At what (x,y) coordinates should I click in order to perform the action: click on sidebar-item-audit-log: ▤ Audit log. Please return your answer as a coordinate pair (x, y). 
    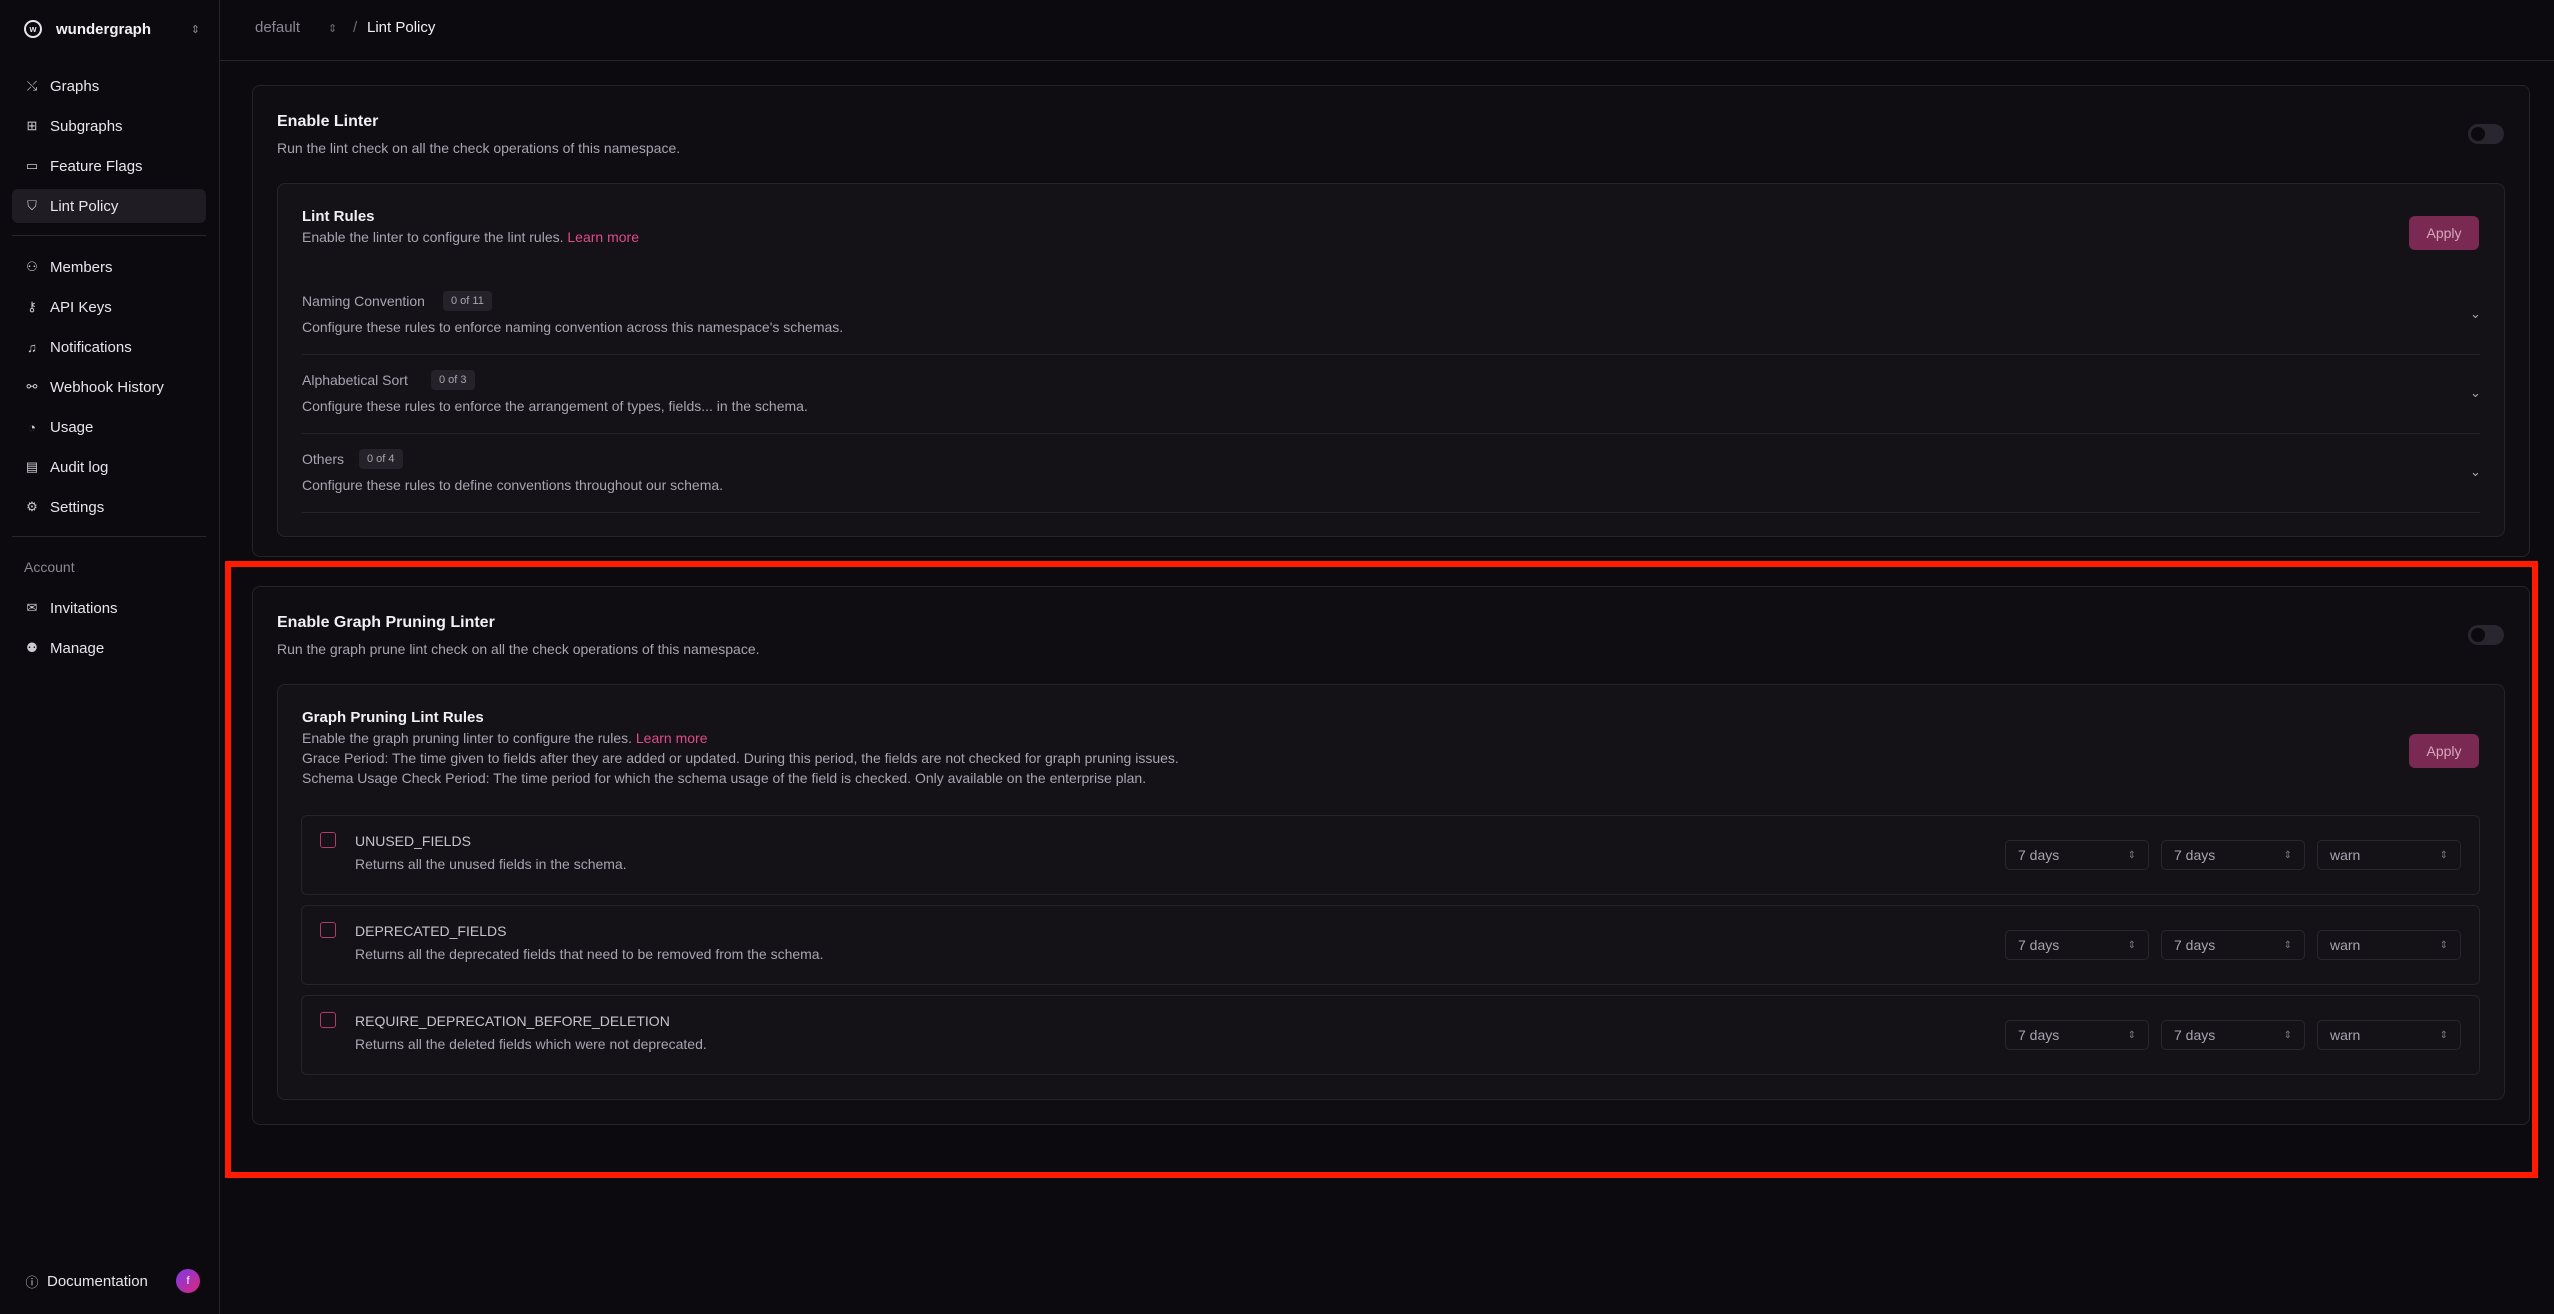
    Looking at the image, I should click on (109, 467).